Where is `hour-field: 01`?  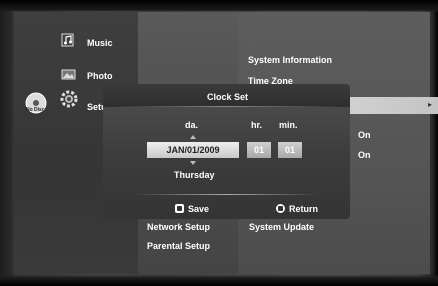 hour-field: 01 is located at coordinates (259, 150).